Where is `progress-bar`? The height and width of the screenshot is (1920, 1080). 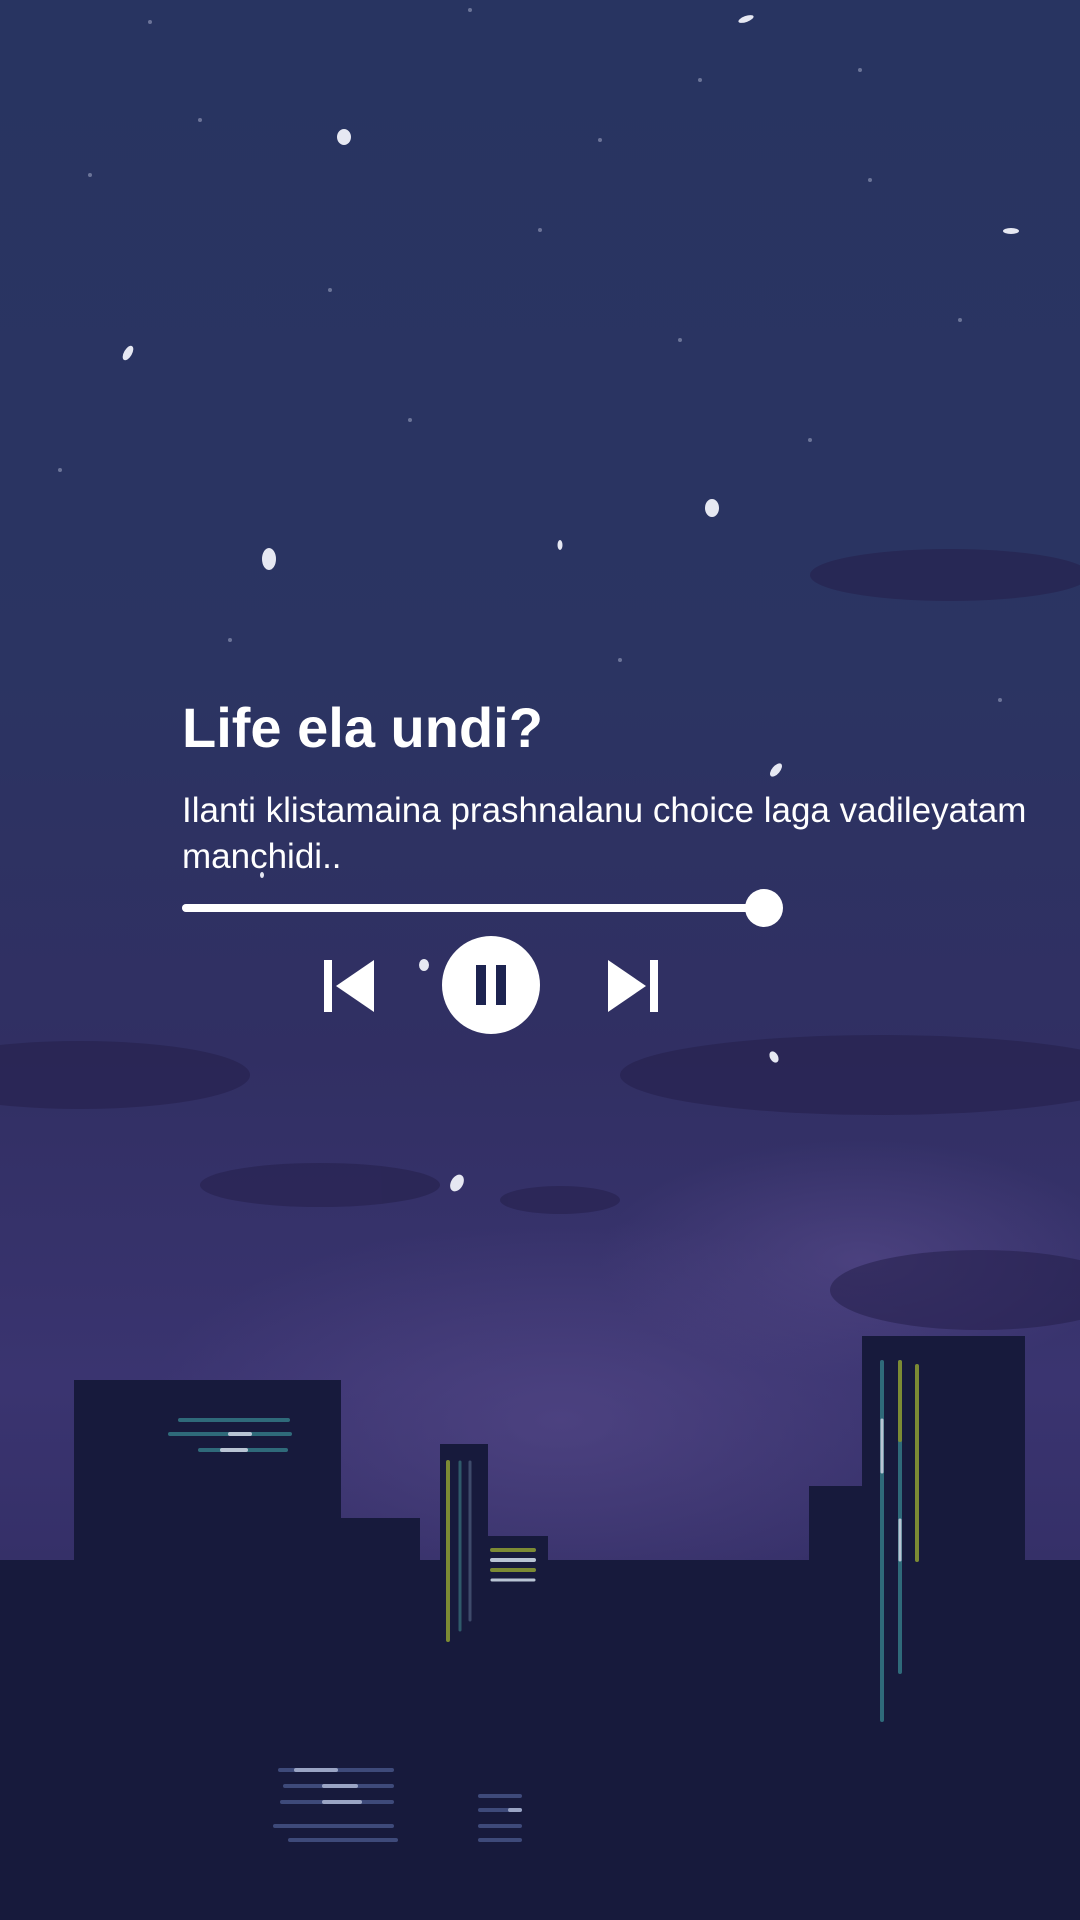
progress-bar is located at coordinates (482, 908).